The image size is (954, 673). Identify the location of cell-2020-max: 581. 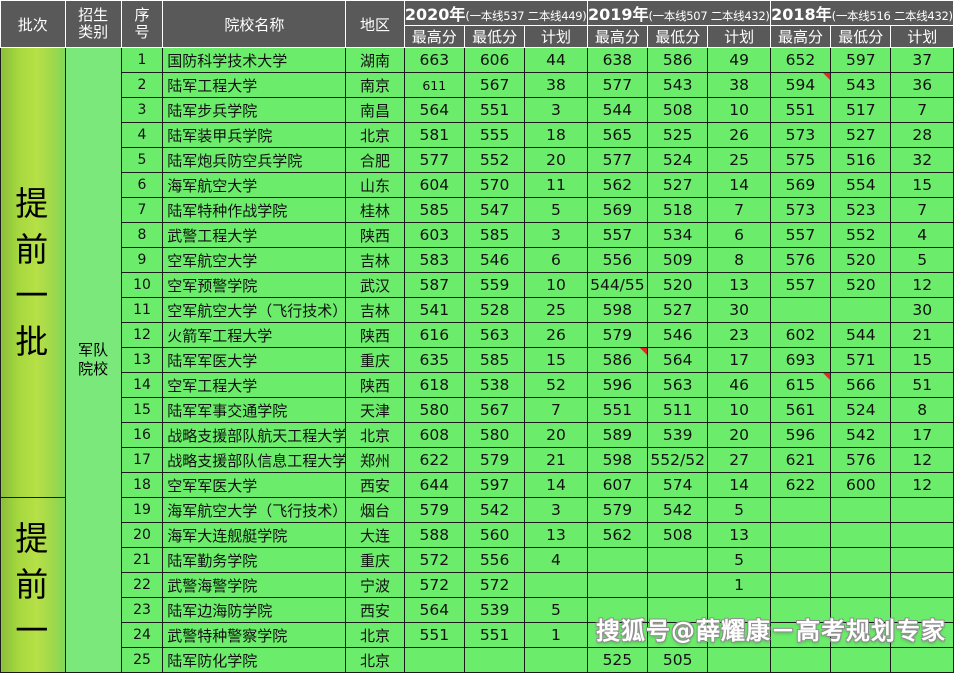
(434, 135).